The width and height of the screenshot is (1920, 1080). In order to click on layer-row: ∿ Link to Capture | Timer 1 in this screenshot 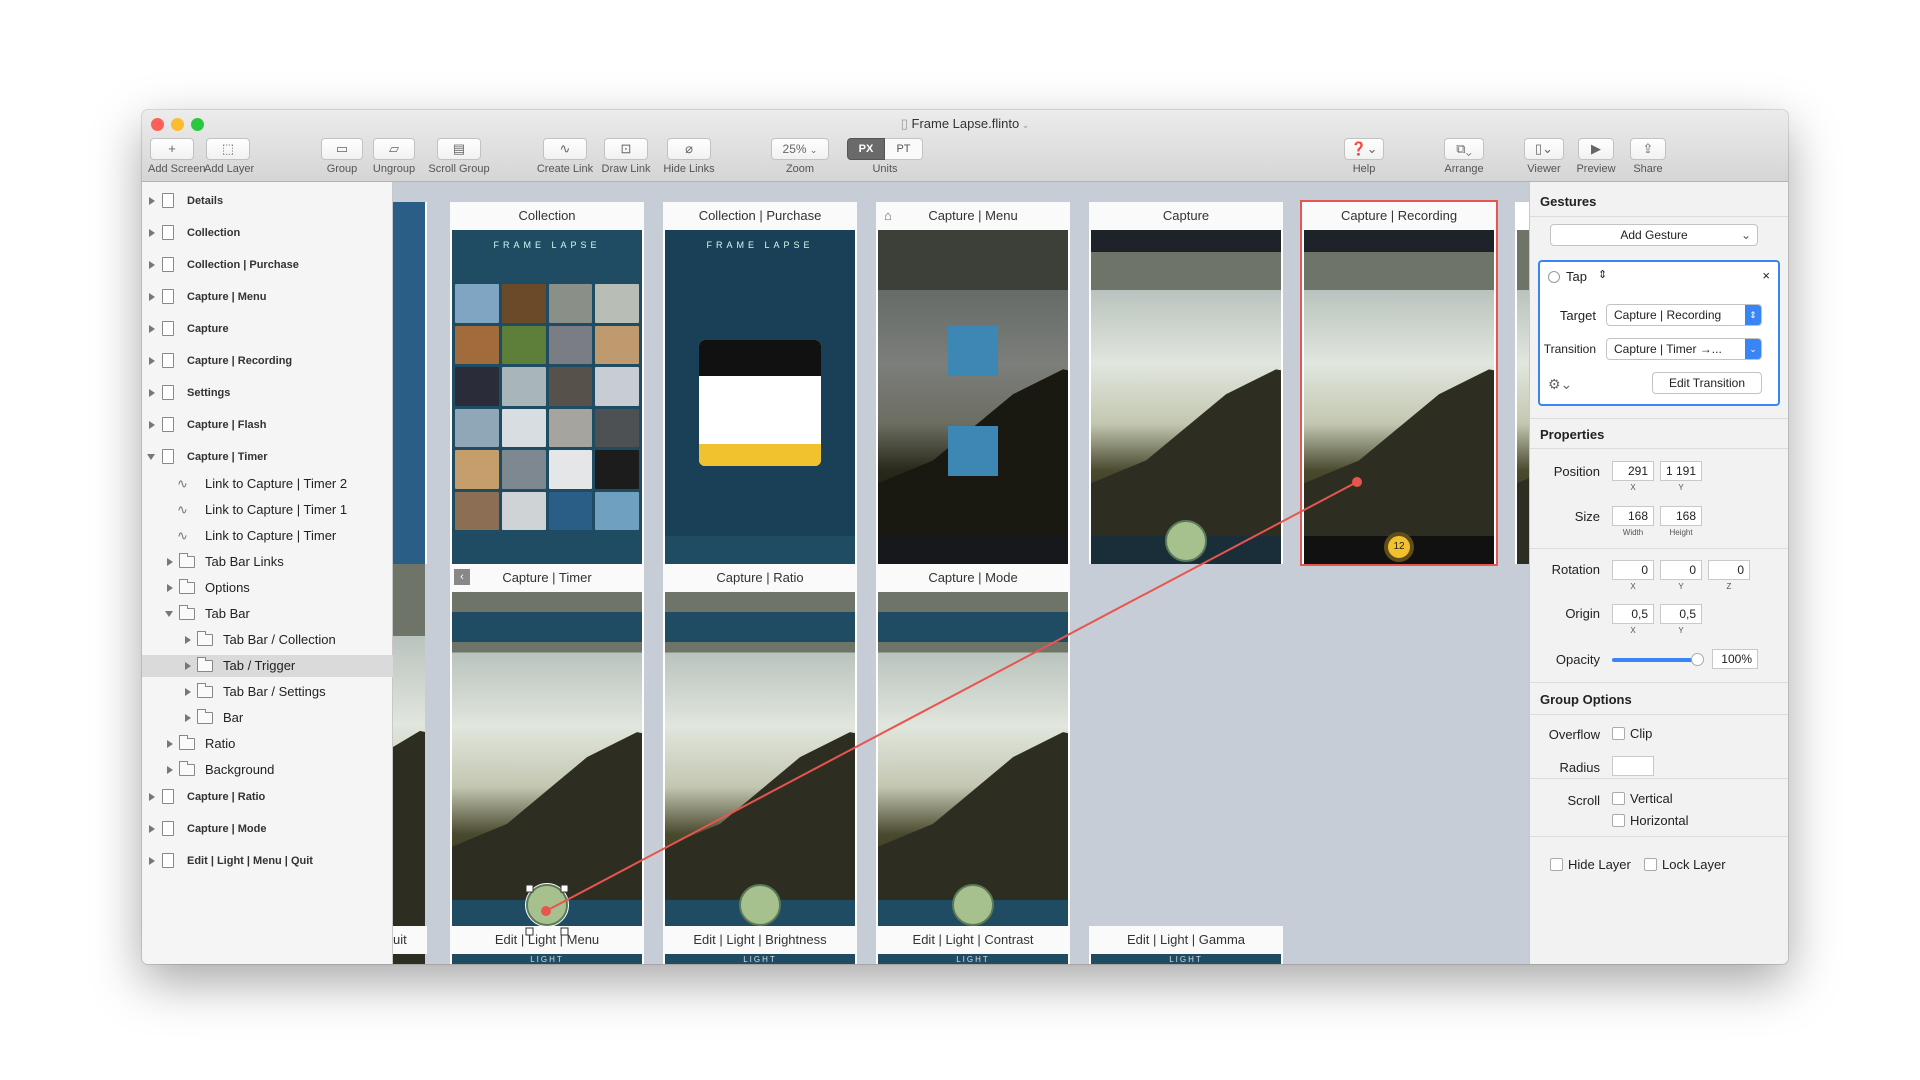, I will do `click(267, 510)`.